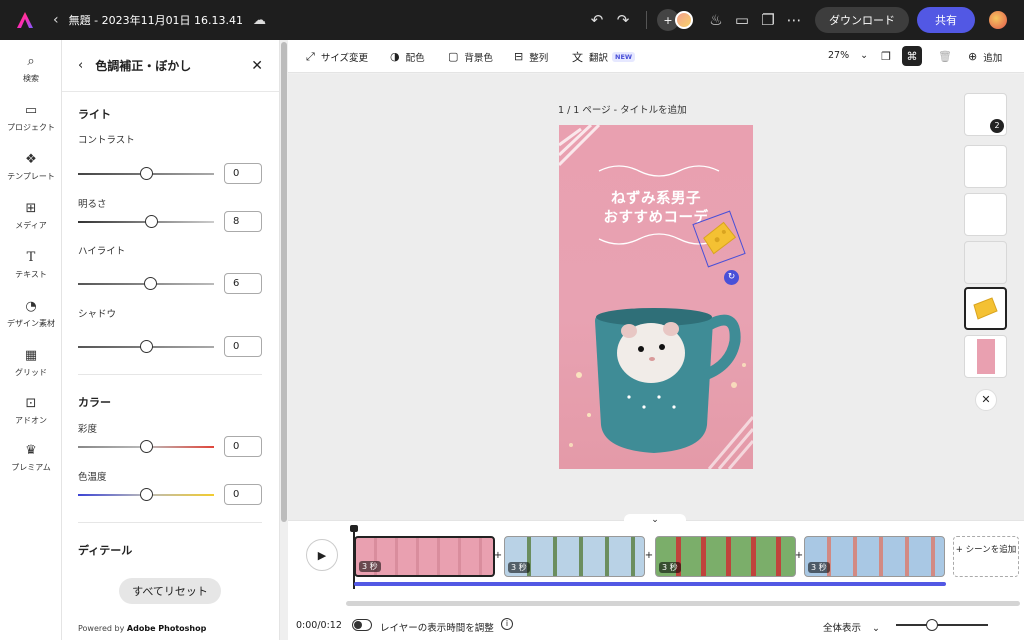 Image resolution: width=1024 pixels, height=640 pixels. Describe the element at coordinates (25, 20) in the screenshot. I see `adobe-express-logo-icon` at that location.